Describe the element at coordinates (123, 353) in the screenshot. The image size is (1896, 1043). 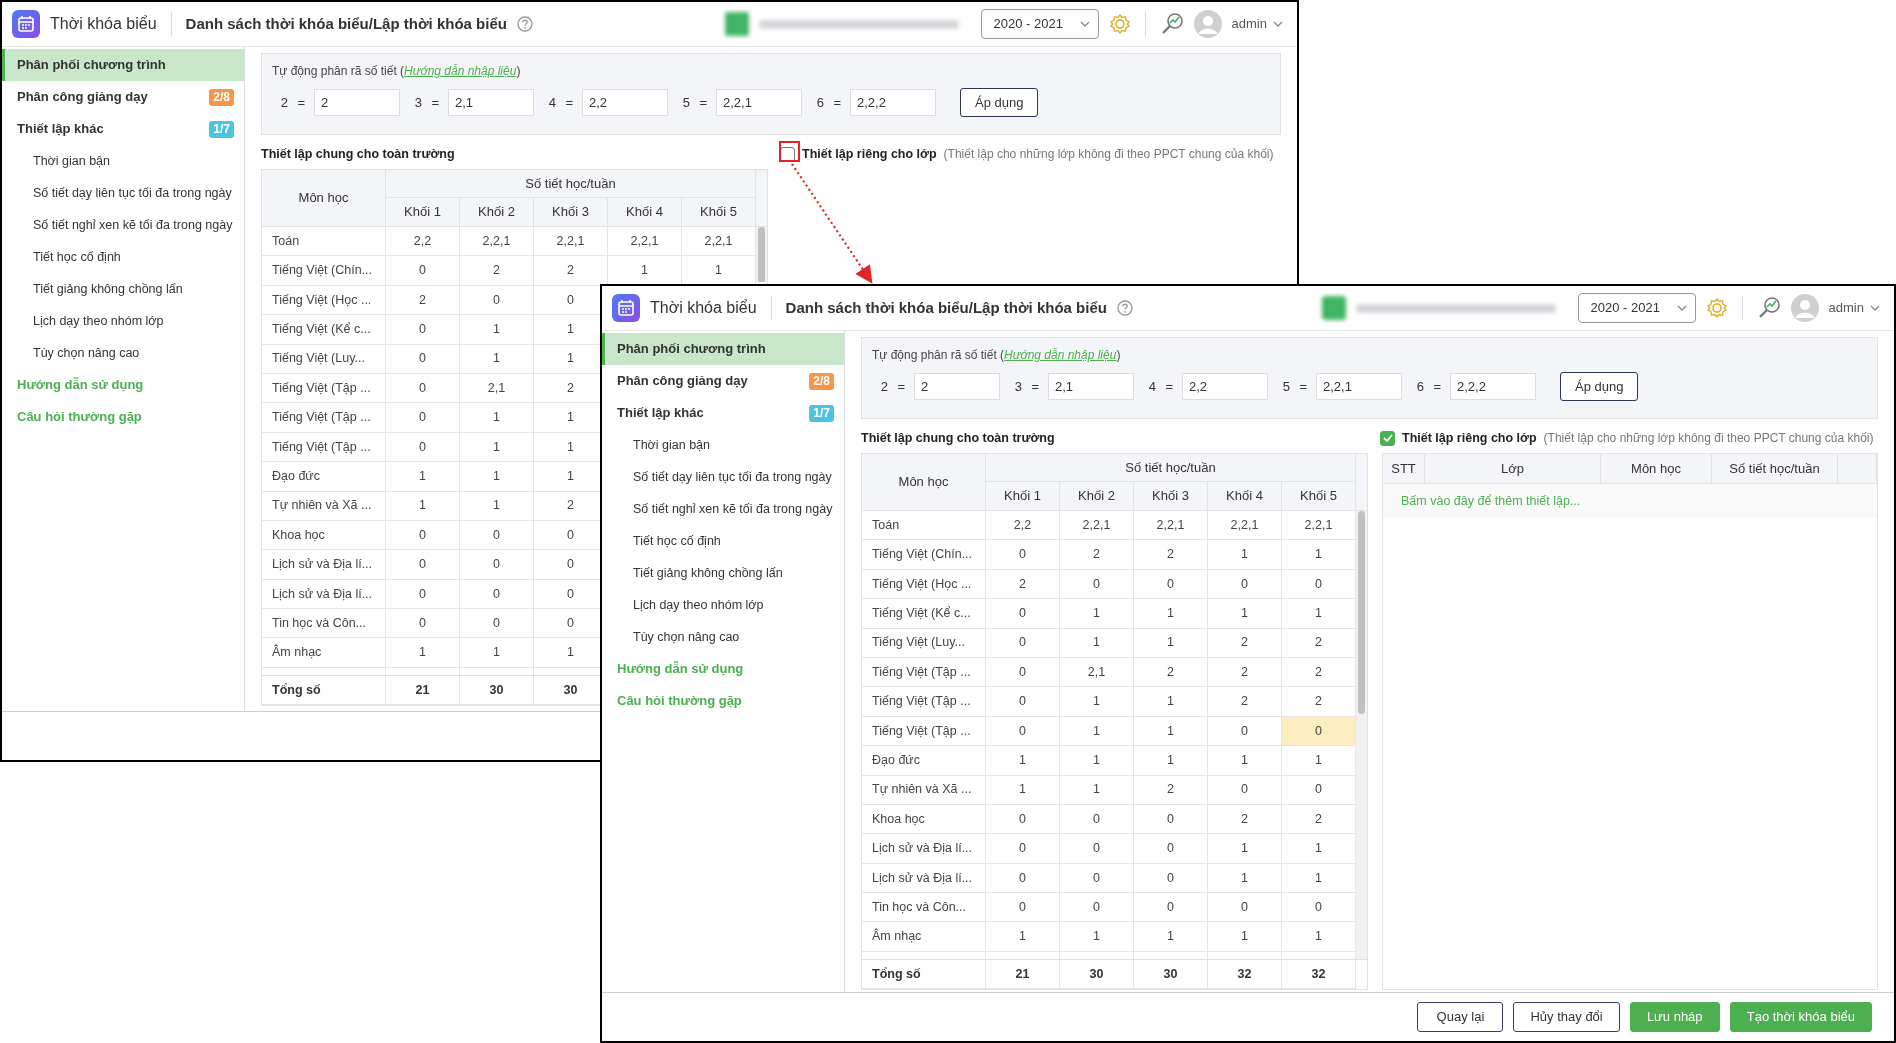
I see `sidebar-item: Tùy chọn nâng cao` at that location.